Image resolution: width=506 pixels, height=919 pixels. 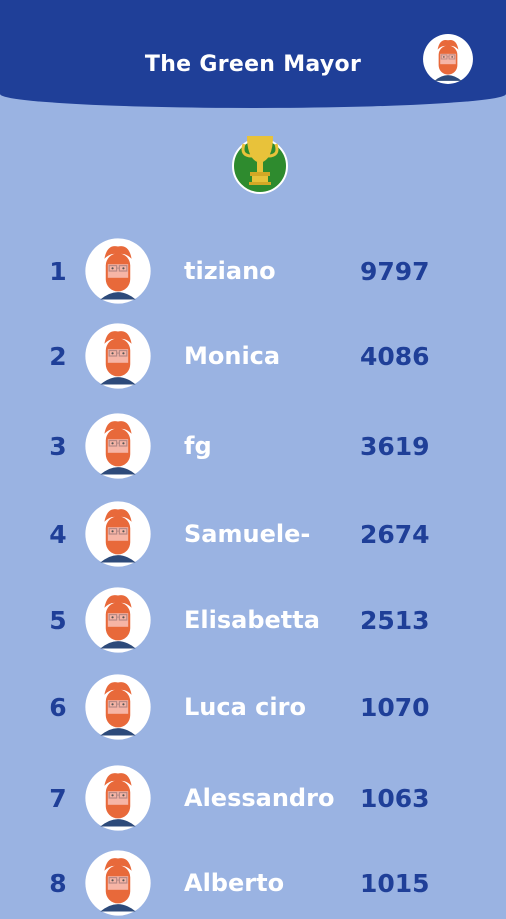 I want to click on player-name: Samuele-, so click(x=247, y=534).